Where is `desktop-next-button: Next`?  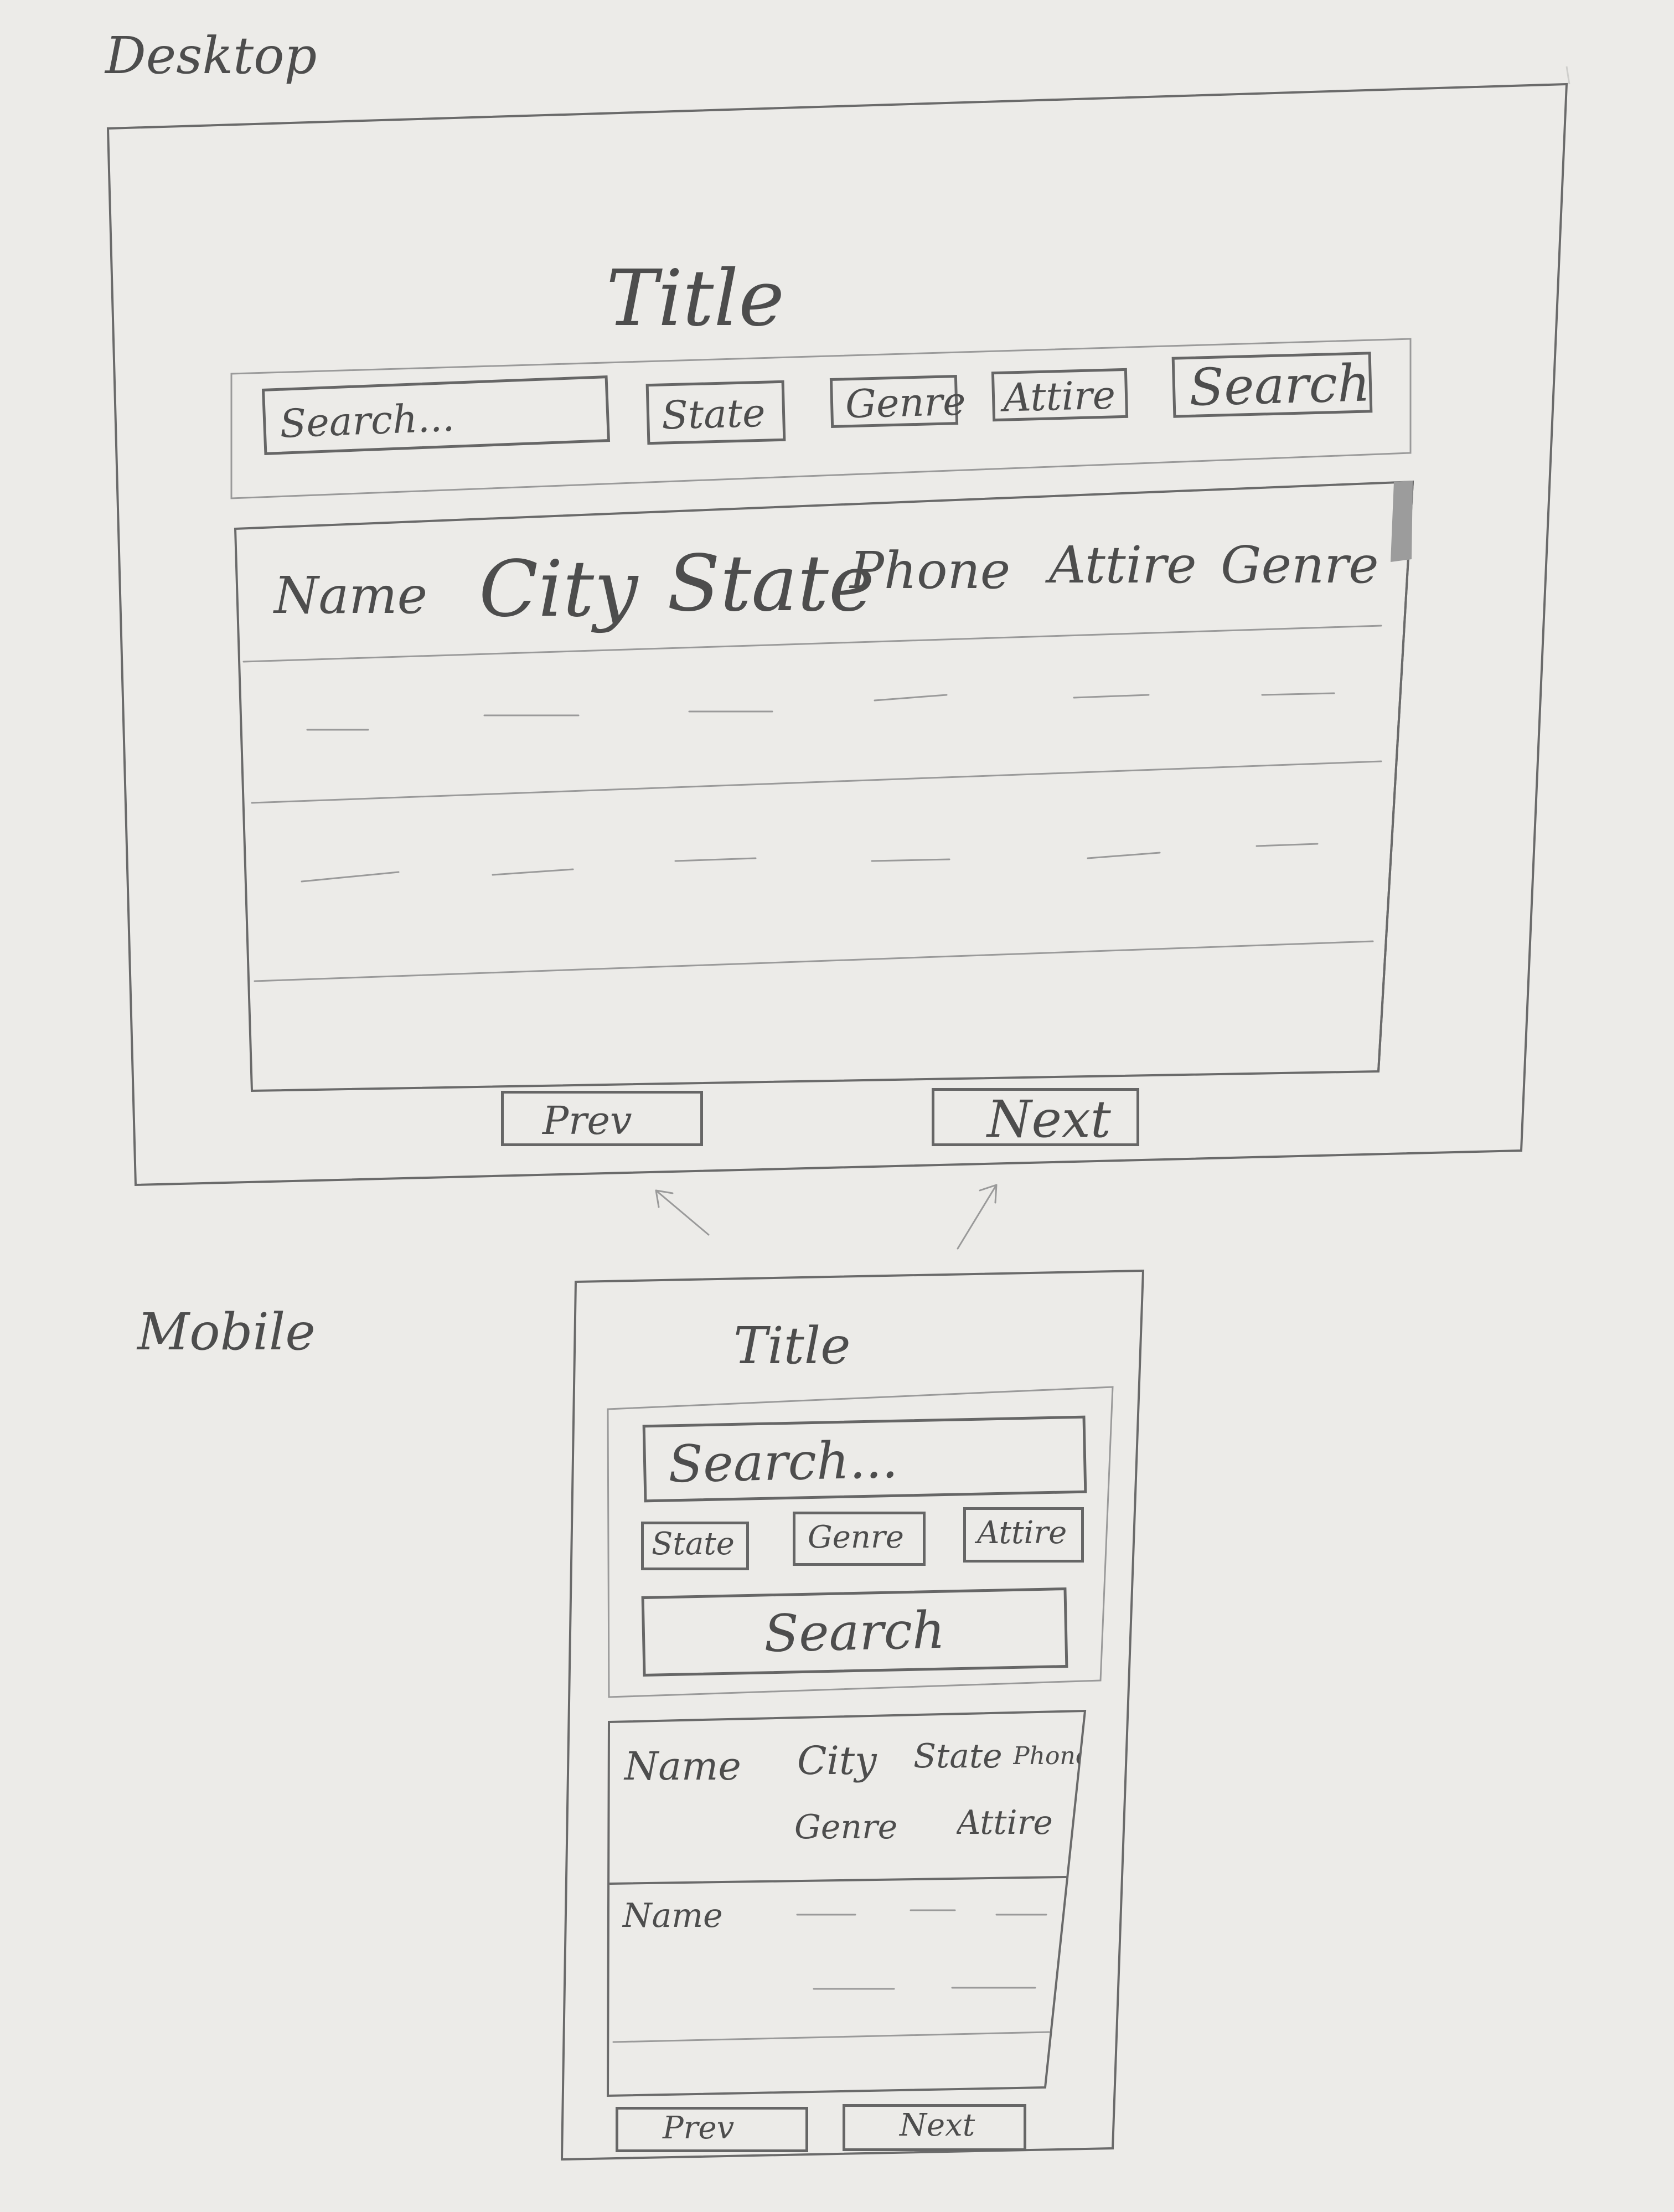 desktop-next-button: Next is located at coordinates (1035, 1117).